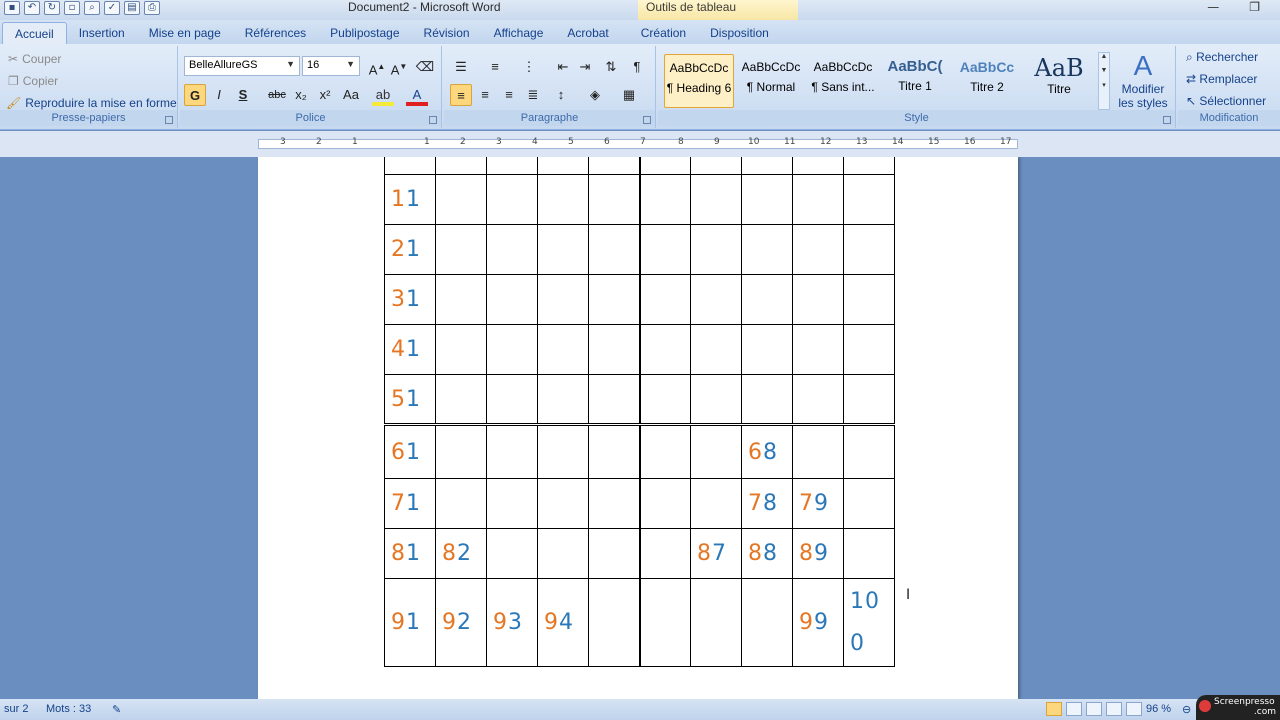  What do you see at coordinates (447, 33) in the screenshot?
I see `tab-revision: Révision` at bounding box center [447, 33].